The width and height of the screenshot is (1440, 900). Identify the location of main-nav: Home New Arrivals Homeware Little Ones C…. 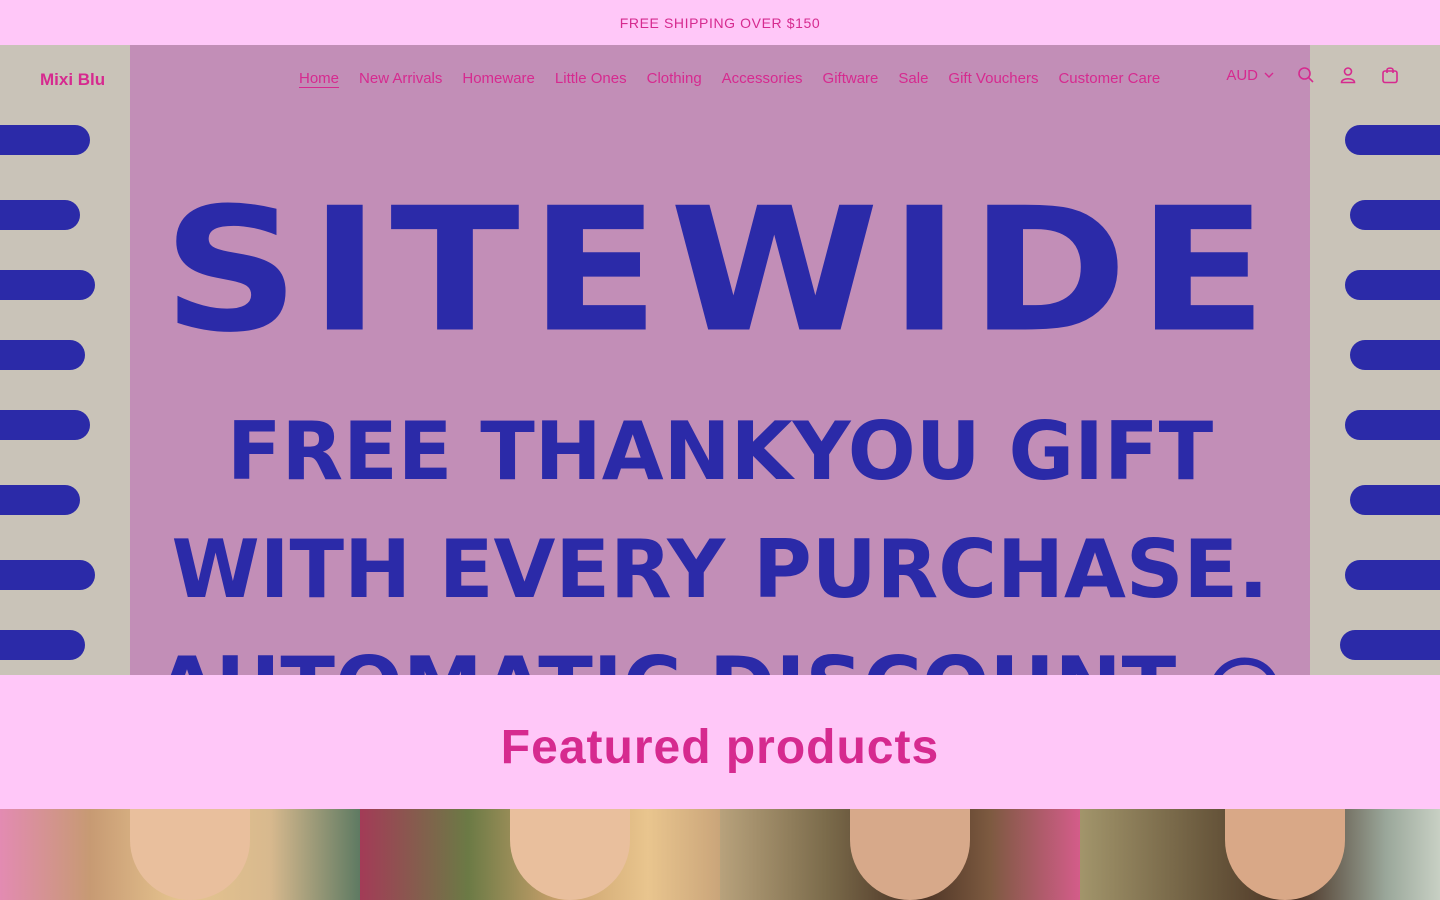
(729, 78).